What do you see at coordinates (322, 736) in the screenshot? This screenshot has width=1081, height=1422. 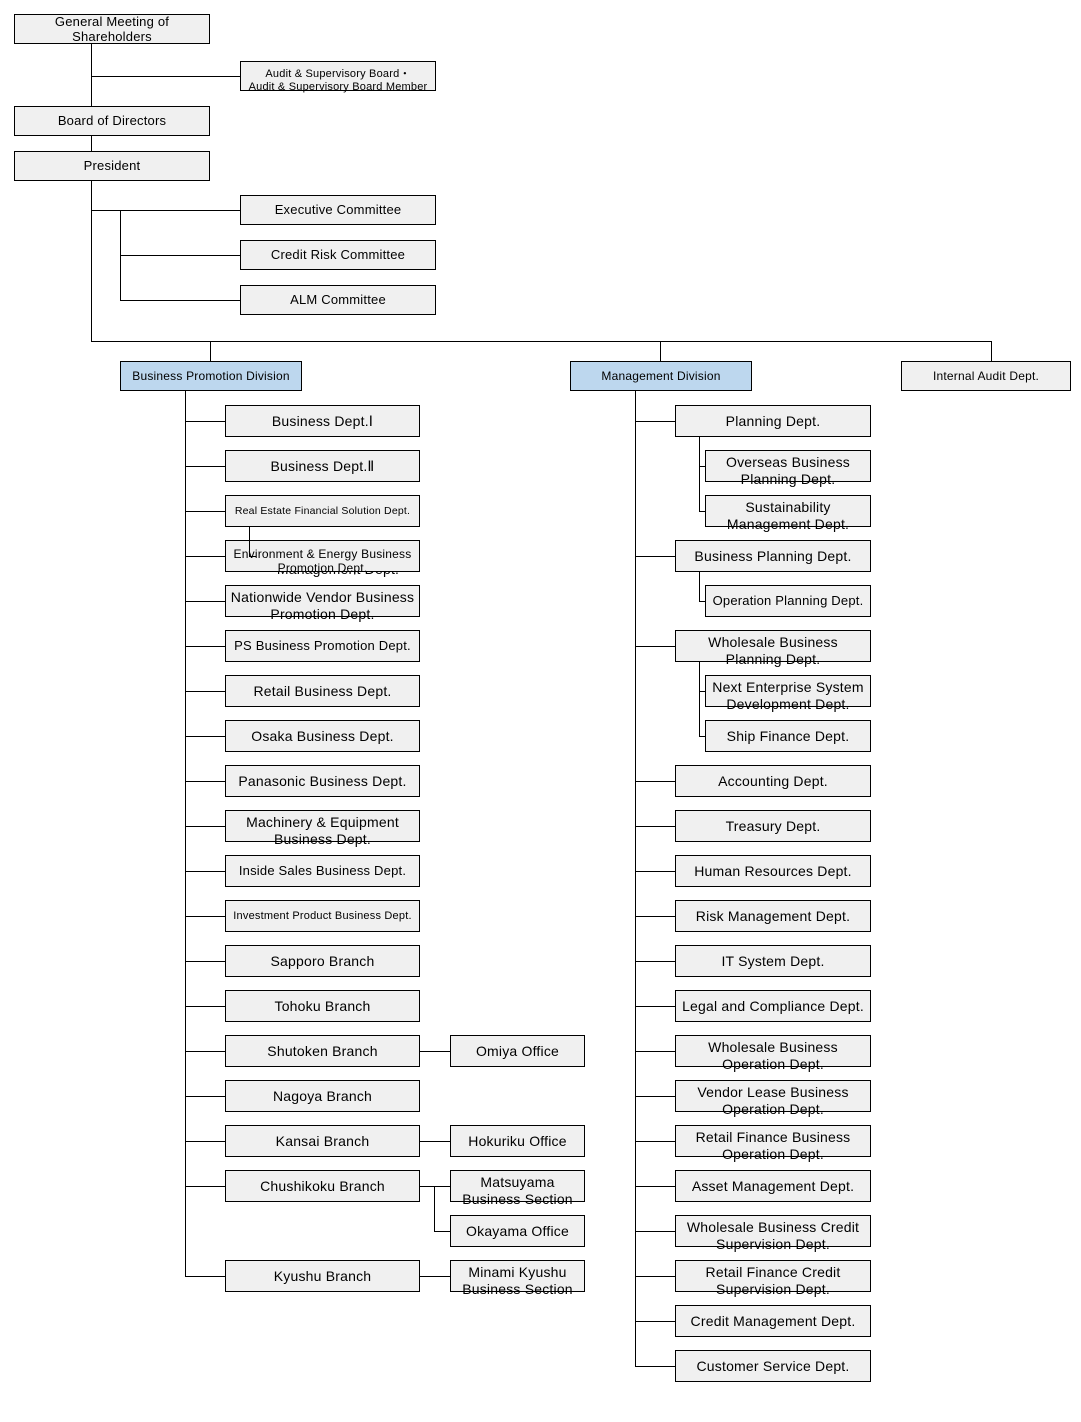 I see `box-osaka-business-dept: Osaka Business Dept.` at bounding box center [322, 736].